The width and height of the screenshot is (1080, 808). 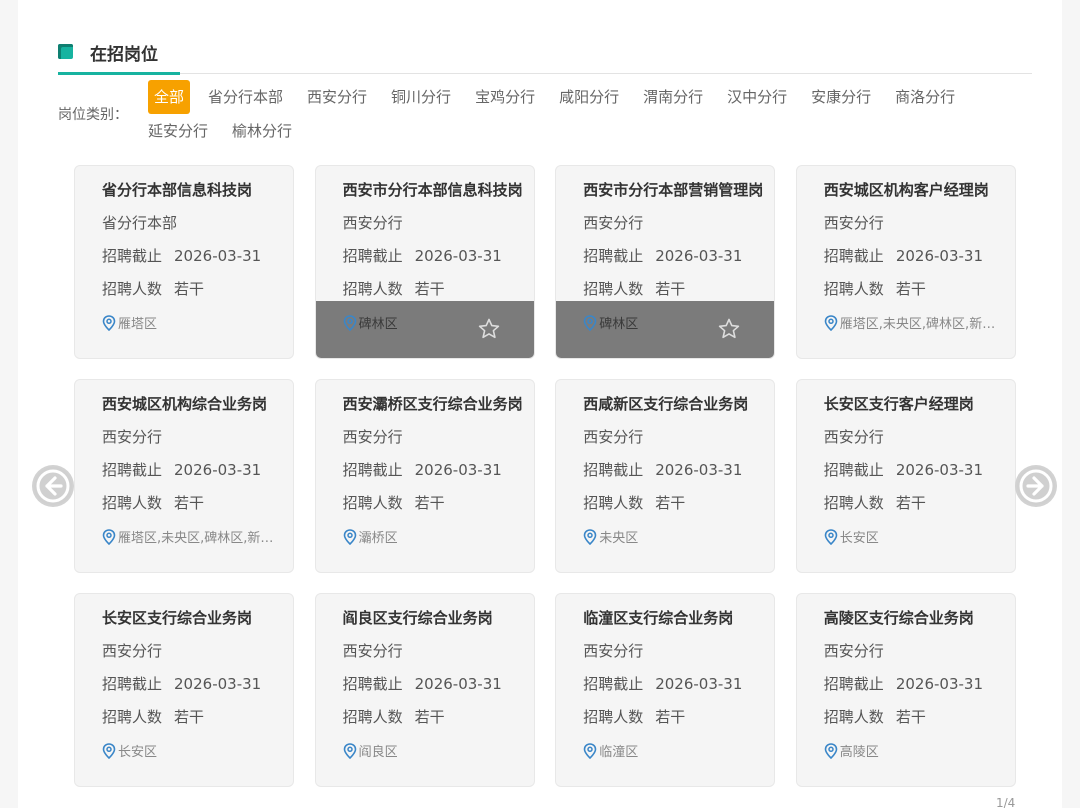 I want to click on location-text: 未央区, so click(x=619, y=538).